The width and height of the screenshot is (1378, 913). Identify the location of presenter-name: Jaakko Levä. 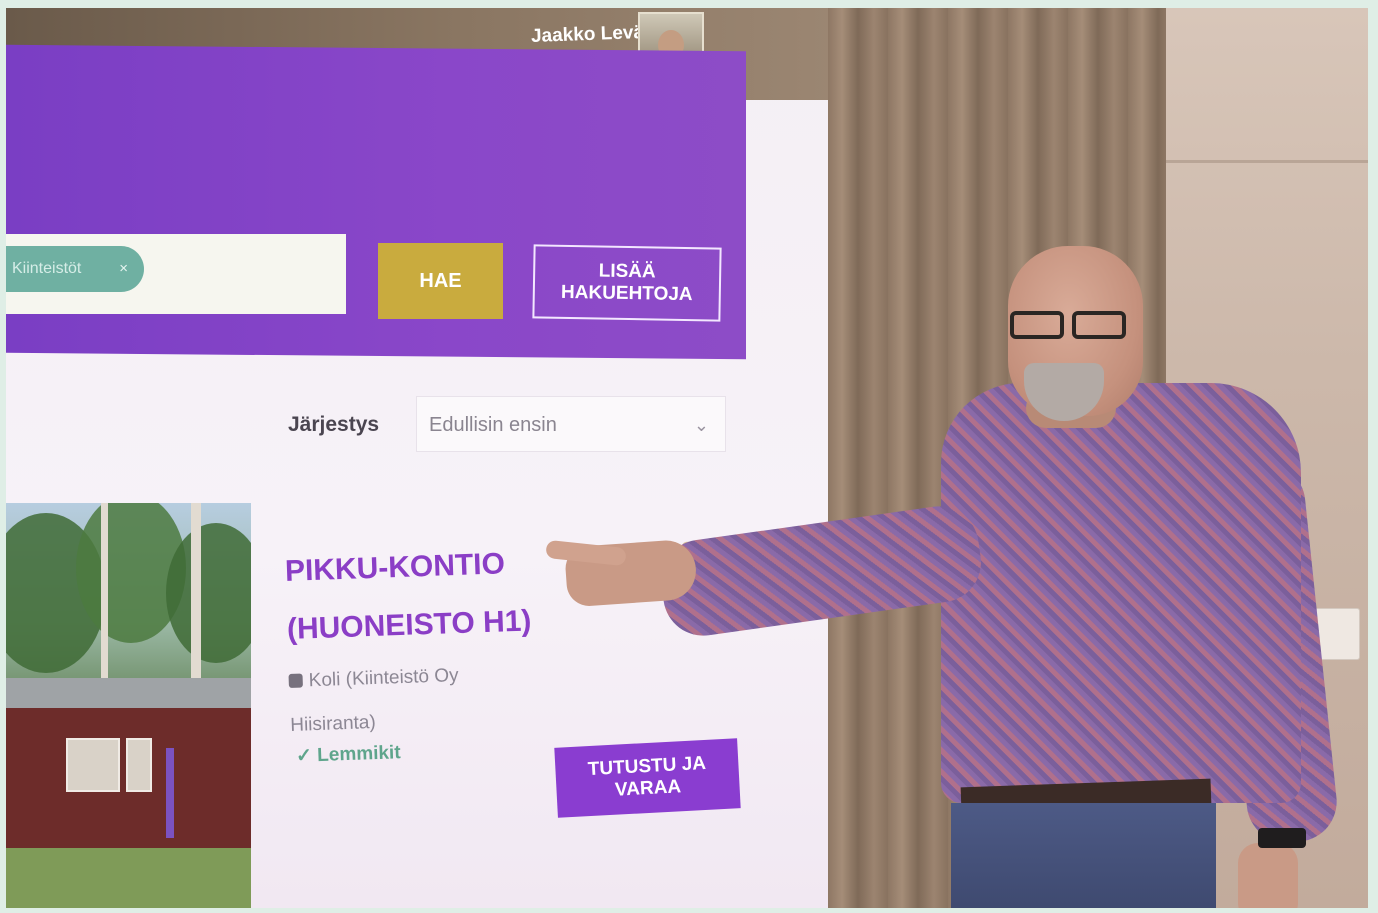
(587, 34).